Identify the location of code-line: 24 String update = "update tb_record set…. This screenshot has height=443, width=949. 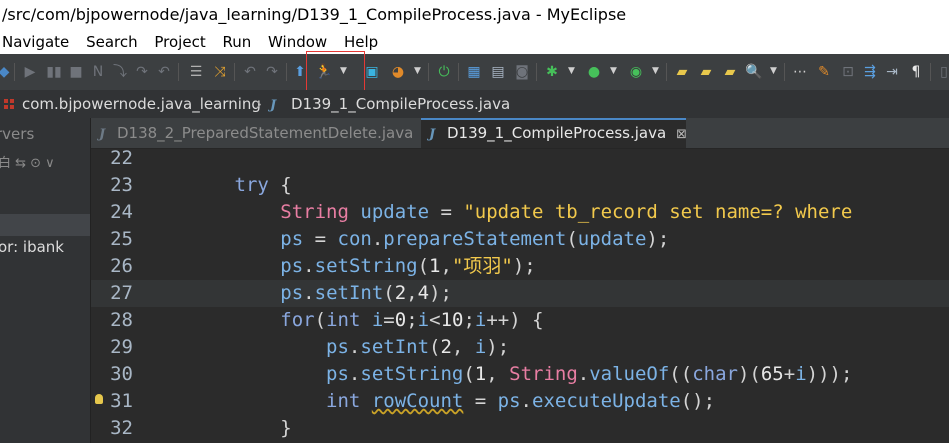
(520, 212).